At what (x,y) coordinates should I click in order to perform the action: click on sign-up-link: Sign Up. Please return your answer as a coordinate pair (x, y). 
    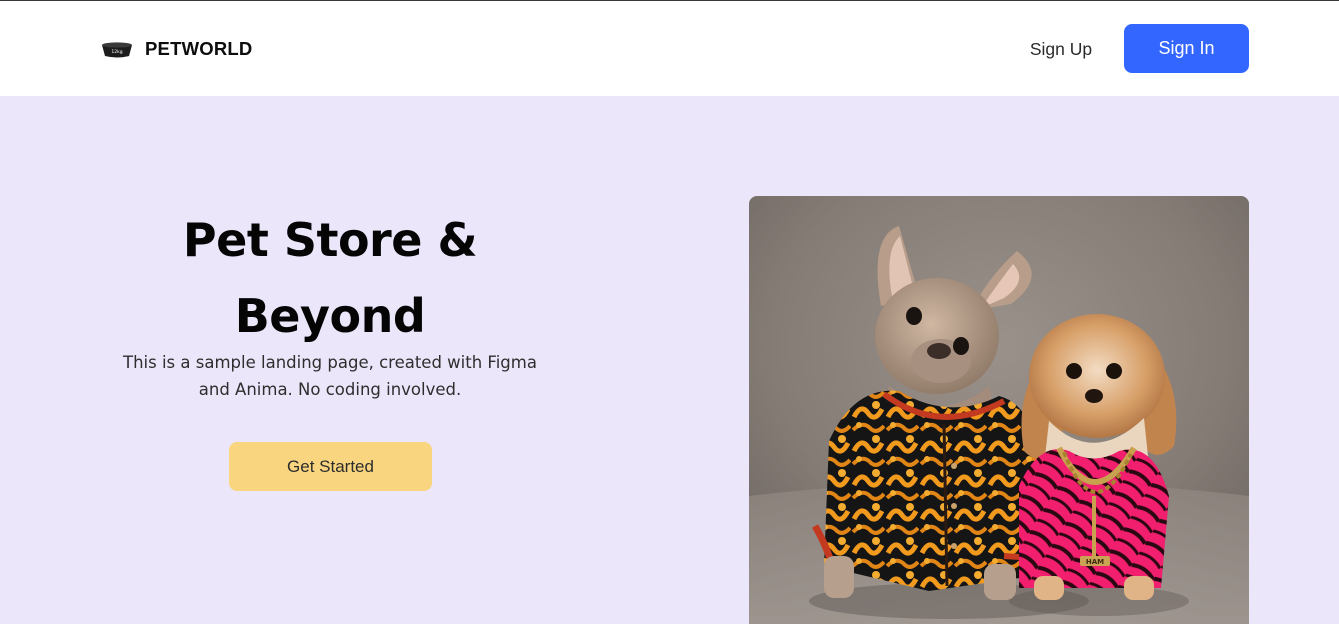
    Looking at the image, I should click on (1061, 49).